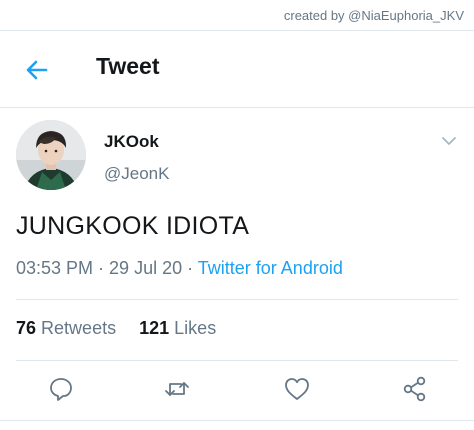  I want to click on tweet-text: JUNGKOOK IDIOTA, so click(133, 226).